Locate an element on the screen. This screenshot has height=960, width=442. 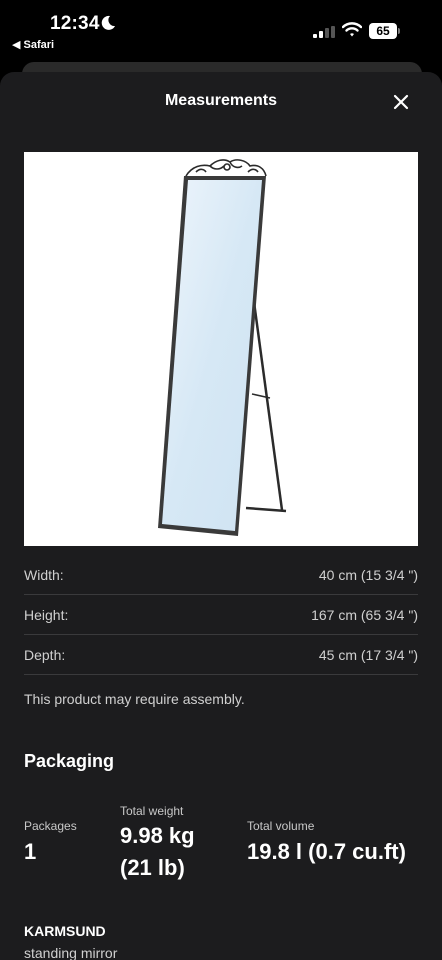
width-value: 40 cm (15 3/4 ") is located at coordinates (368, 575).